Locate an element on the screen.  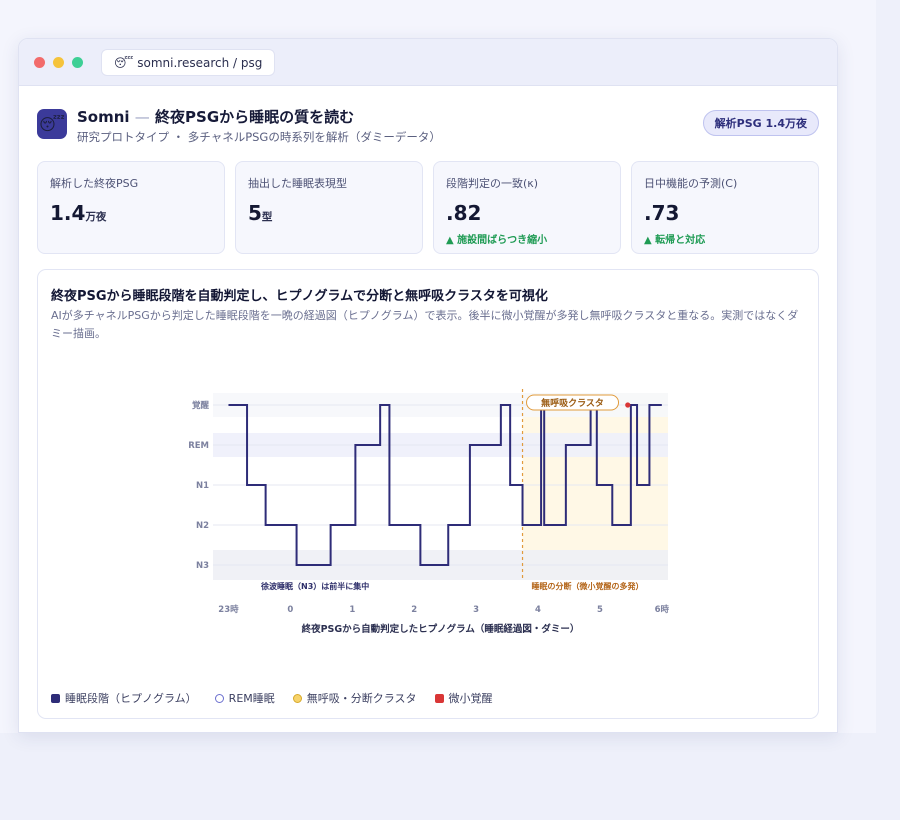
address-bar: 😴 somni.research / psg is located at coordinates (188, 62).